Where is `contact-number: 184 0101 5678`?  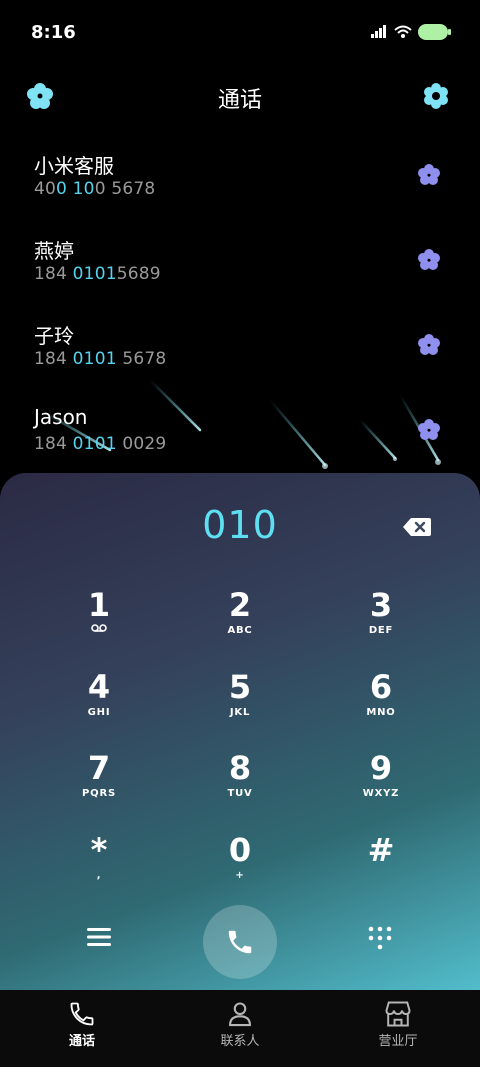 contact-number: 184 0101 5678 is located at coordinates (100, 359).